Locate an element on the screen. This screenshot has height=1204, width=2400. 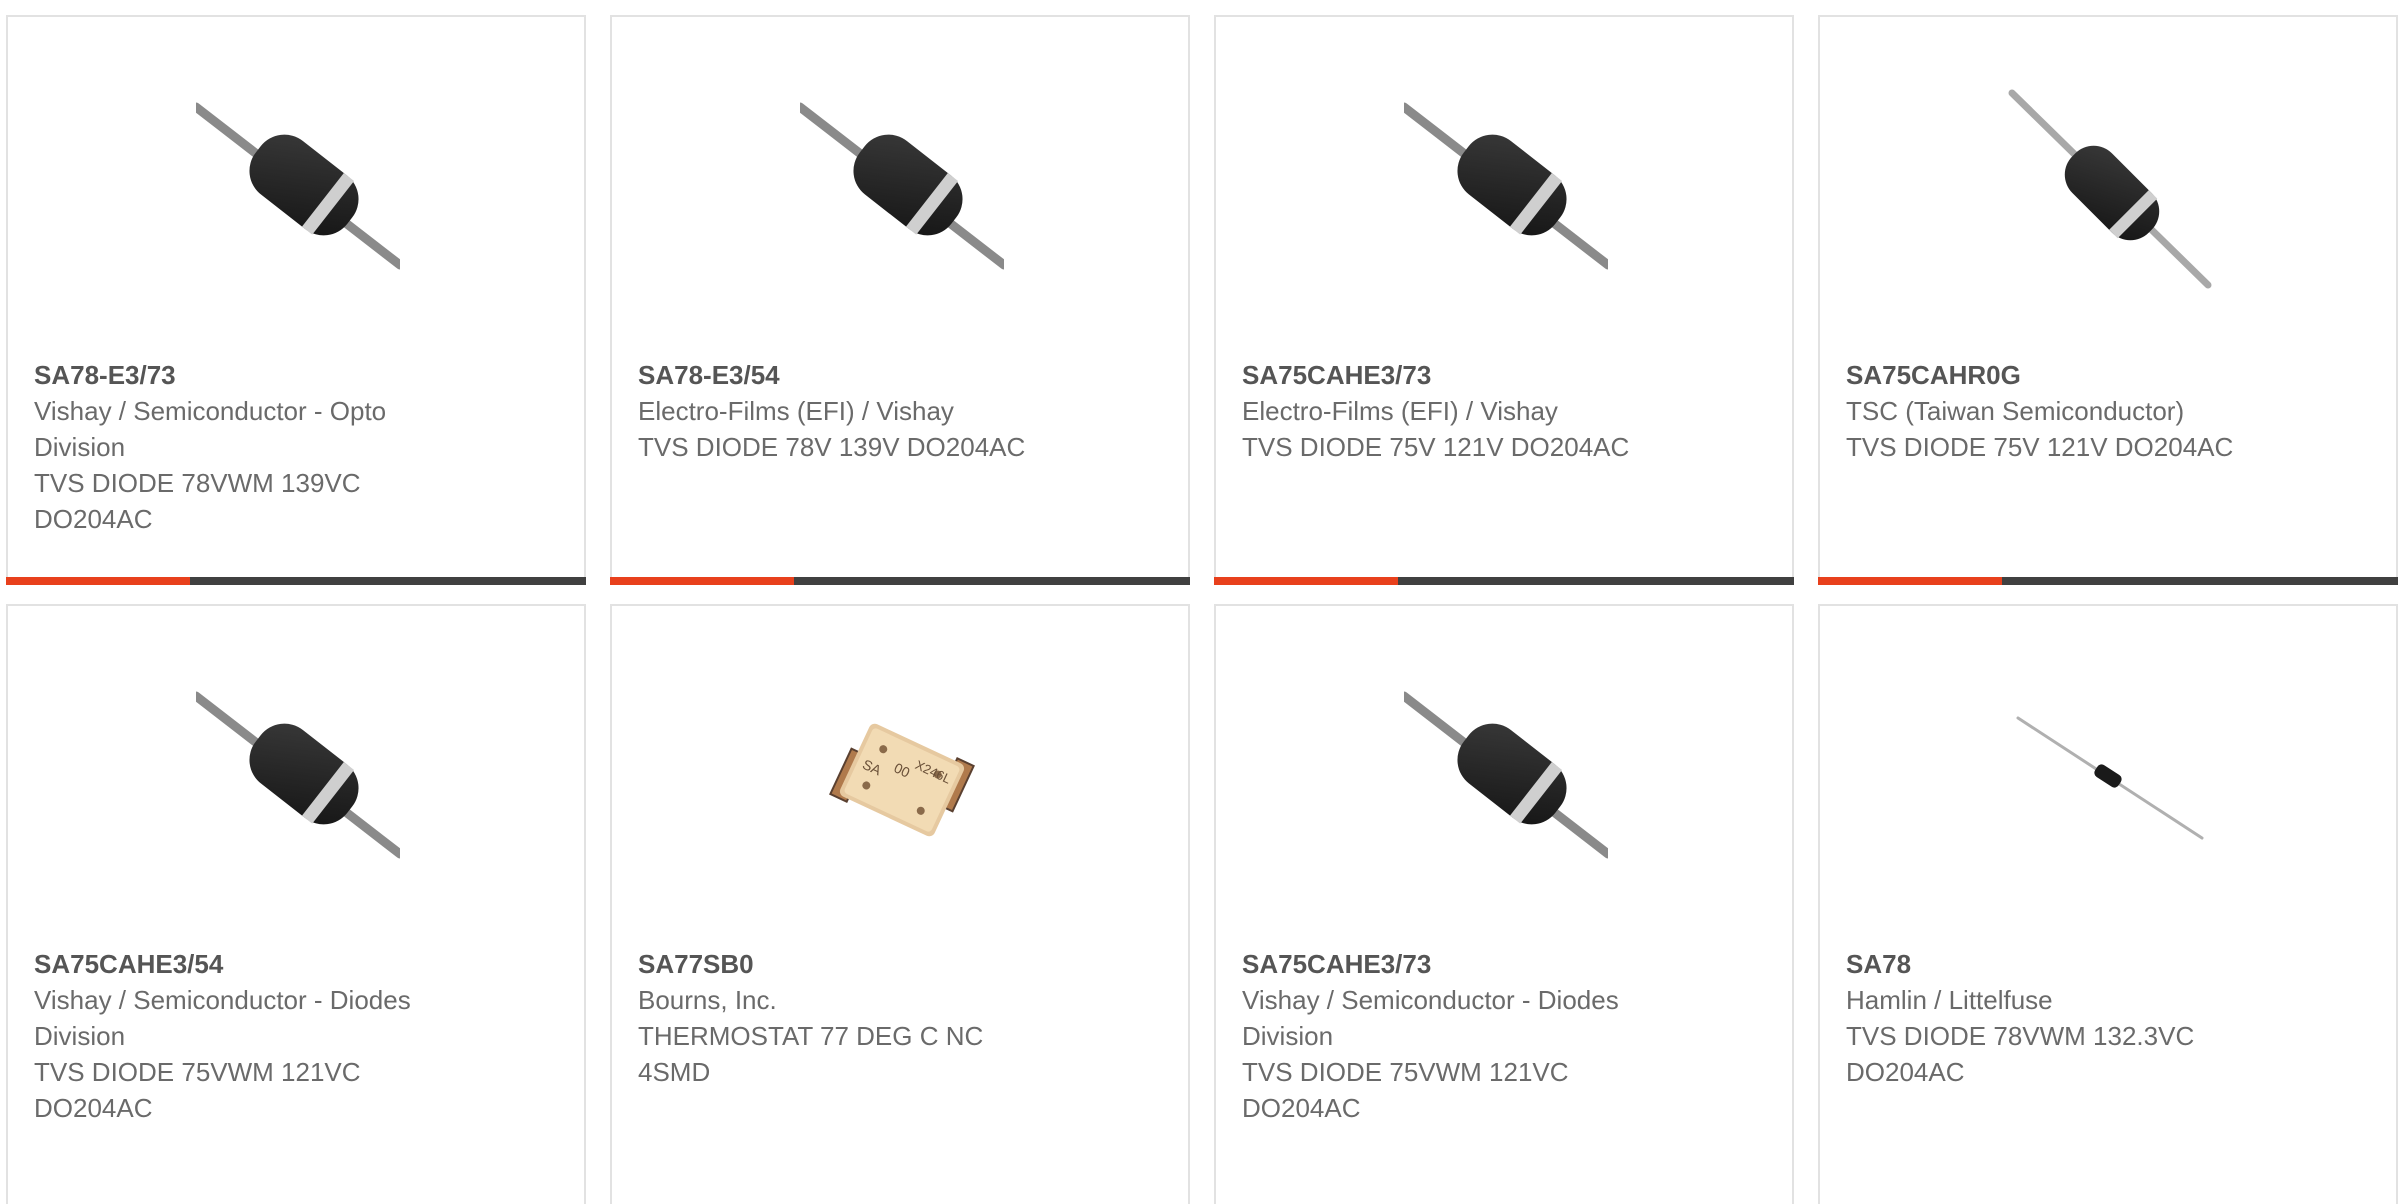
part-number: SA78-E3/73 is located at coordinates (244, 375).